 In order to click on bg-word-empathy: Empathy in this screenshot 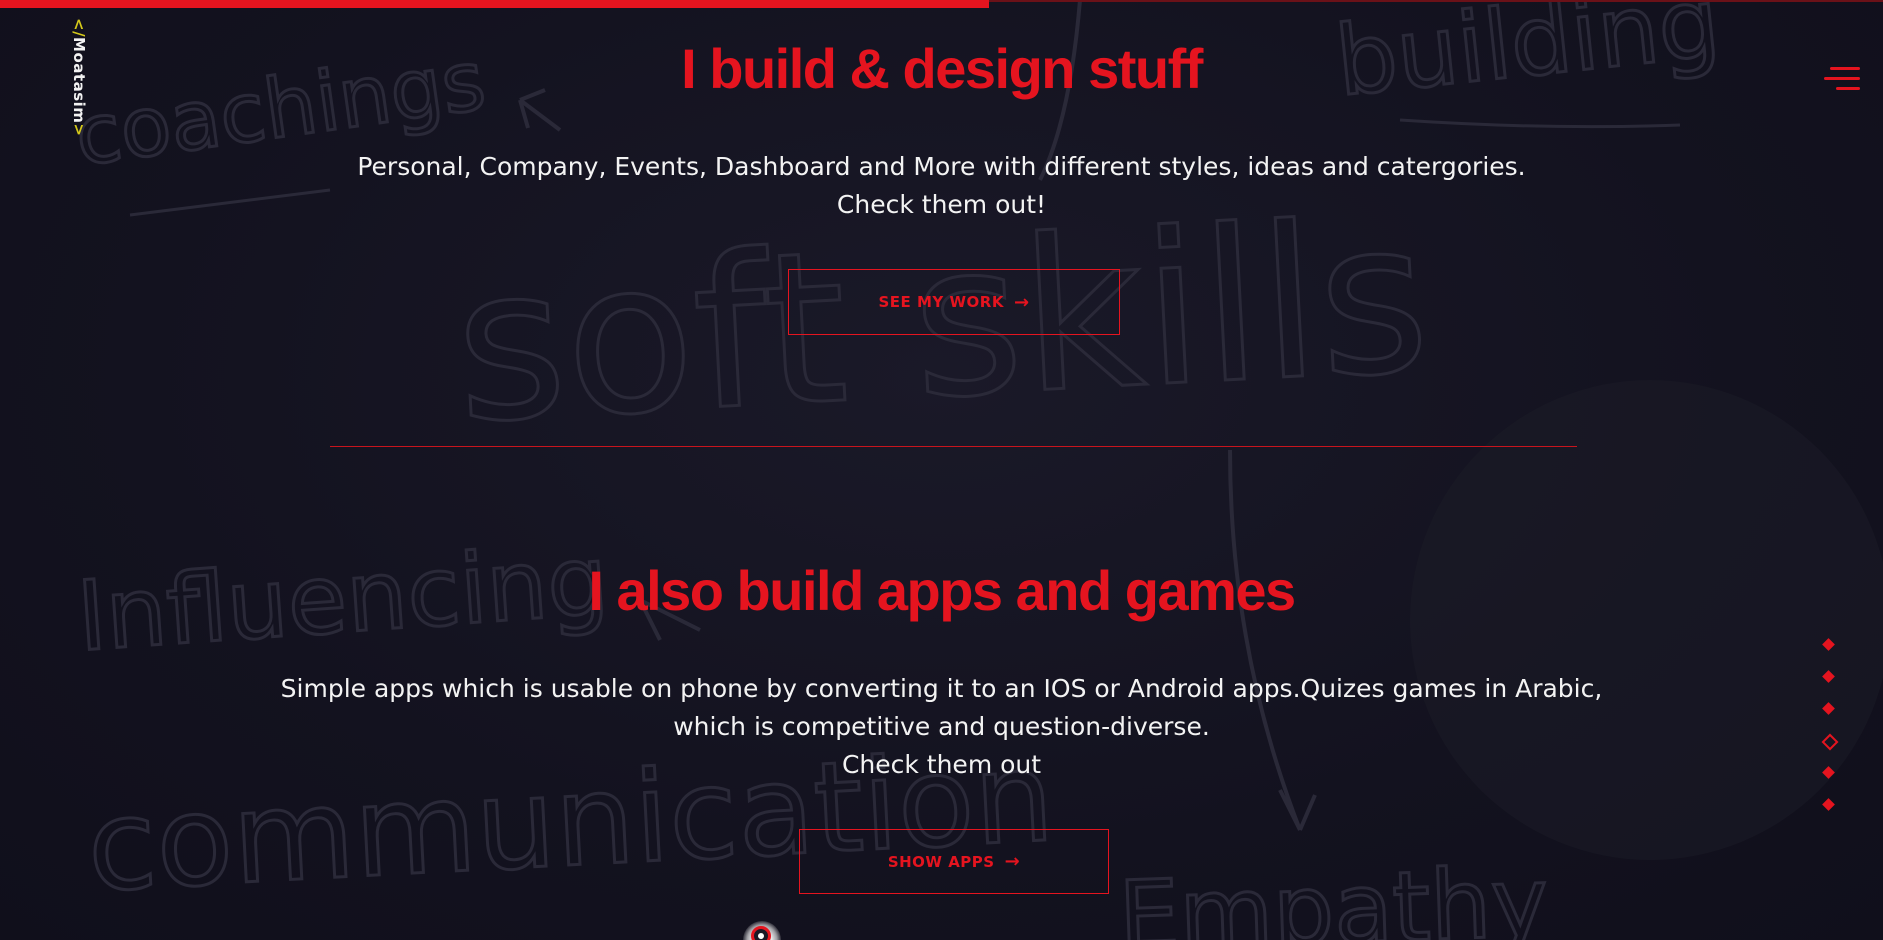, I will do `click(1333, 893)`.